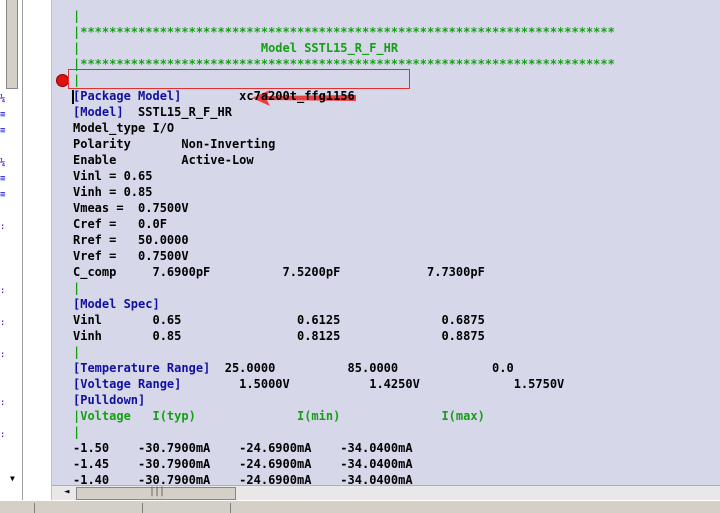  I want to click on line-text: Cref = 0.0F, so click(120, 224).